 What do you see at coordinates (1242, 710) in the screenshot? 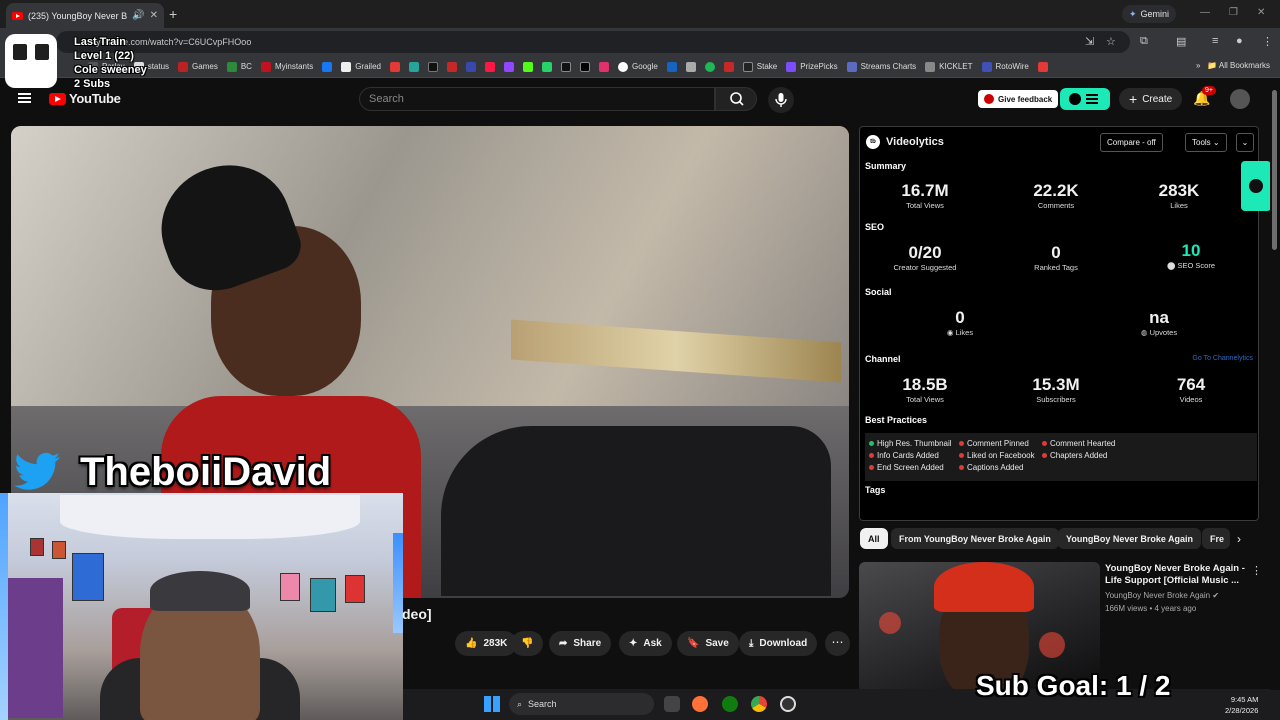
I see `clock-date: 2/28/2026` at bounding box center [1242, 710].